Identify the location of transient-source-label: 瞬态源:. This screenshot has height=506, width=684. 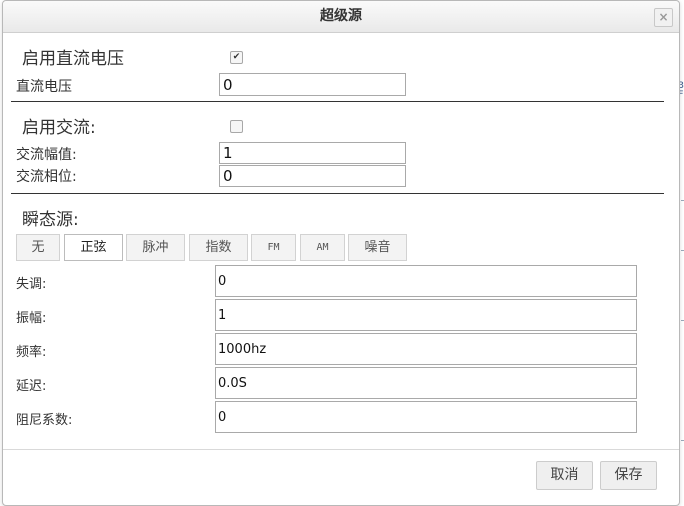
(50, 220).